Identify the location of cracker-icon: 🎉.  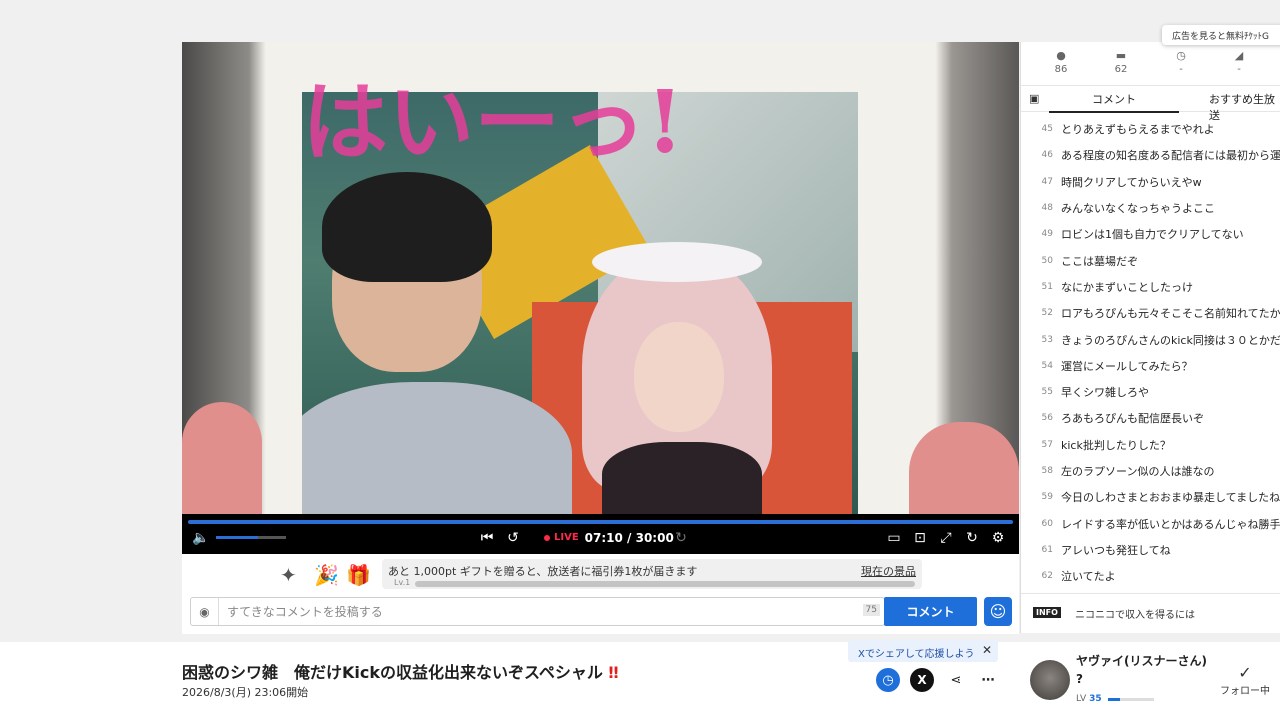
(326, 575).